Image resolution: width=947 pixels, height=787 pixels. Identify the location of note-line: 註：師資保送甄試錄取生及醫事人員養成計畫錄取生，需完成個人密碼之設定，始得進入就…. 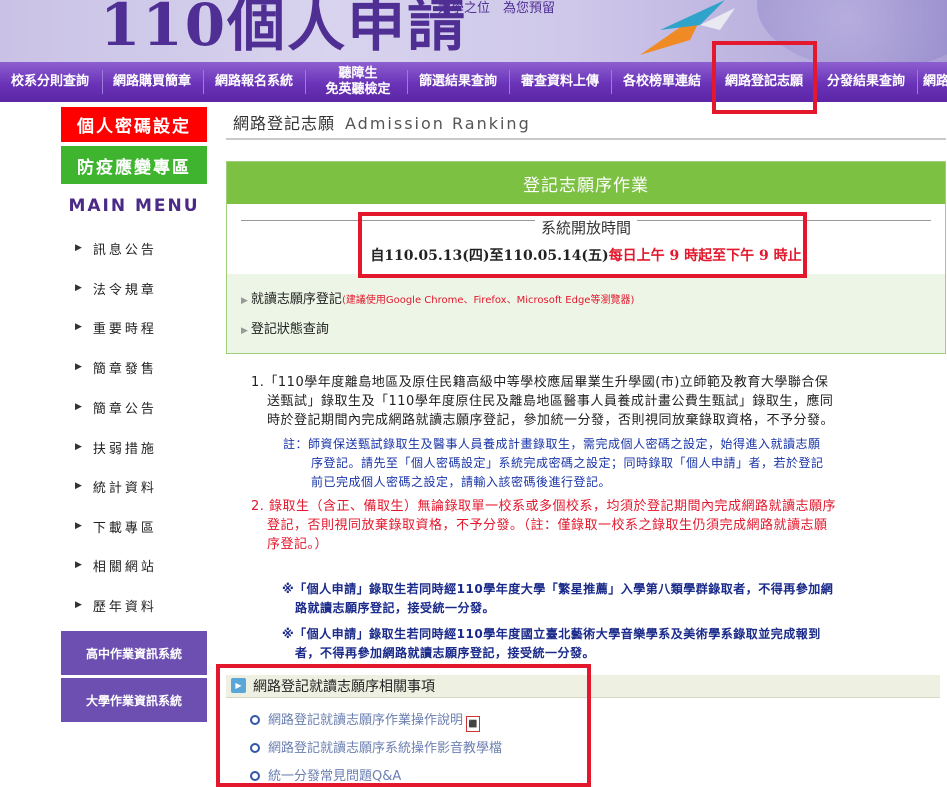
(552, 444).